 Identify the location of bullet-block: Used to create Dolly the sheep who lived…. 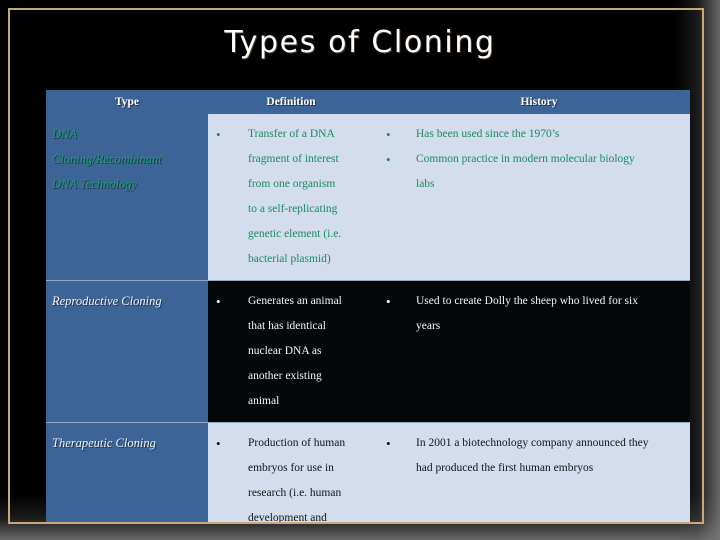
(529, 314).